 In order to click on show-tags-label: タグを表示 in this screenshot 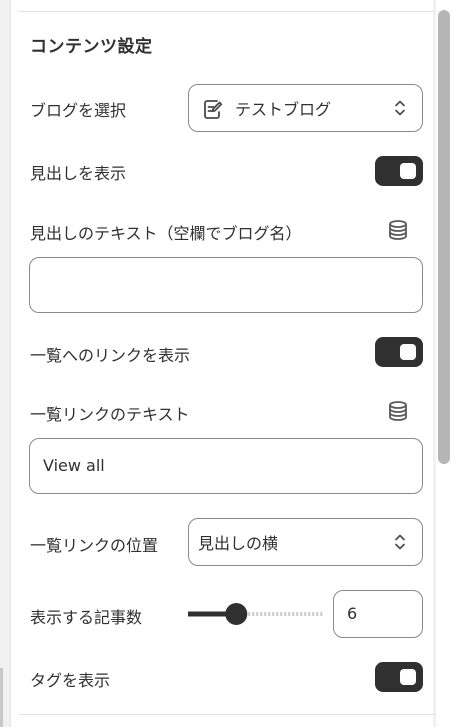, I will do `click(70, 680)`.